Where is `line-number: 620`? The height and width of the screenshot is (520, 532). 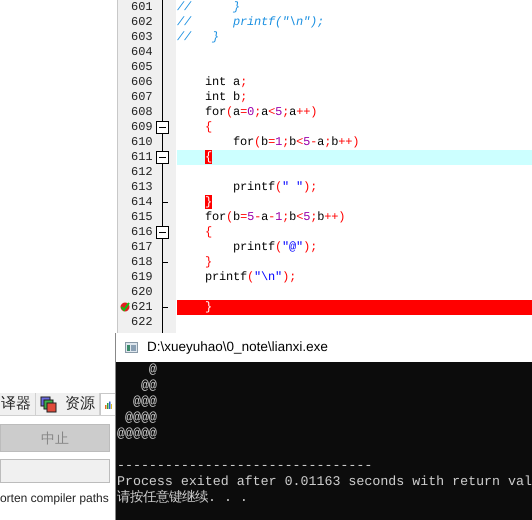 line-number: 620 is located at coordinates (141, 292).